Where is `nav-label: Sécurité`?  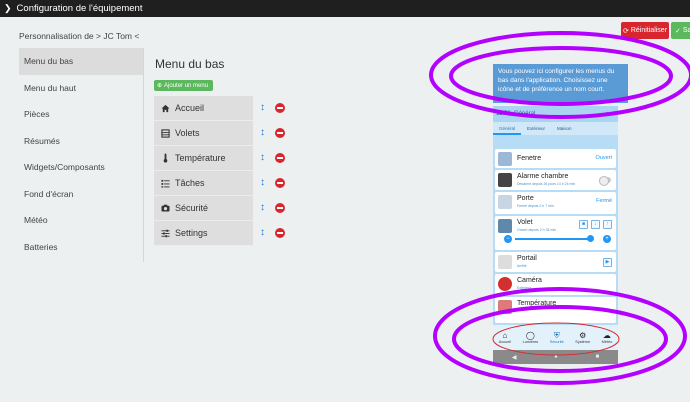 nav-label: Sécurité is located at coordinates (556, 342).